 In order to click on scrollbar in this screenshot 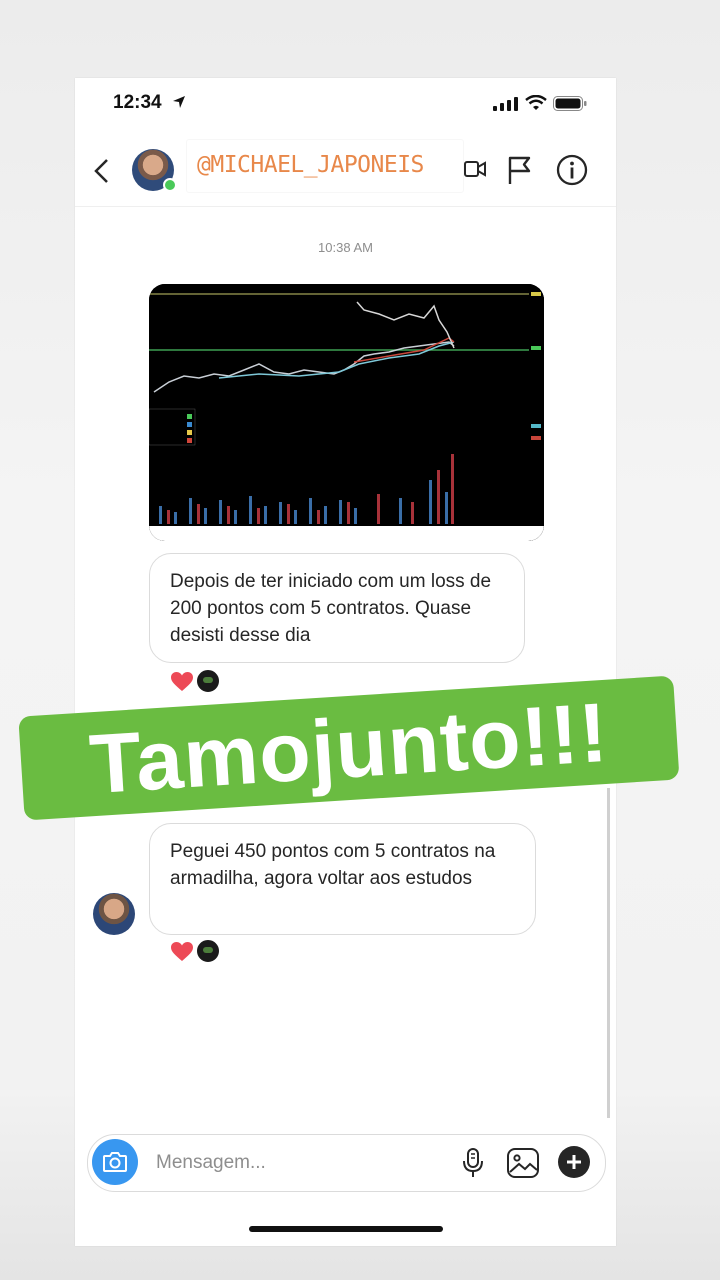, I will do `click(608, 953)`.